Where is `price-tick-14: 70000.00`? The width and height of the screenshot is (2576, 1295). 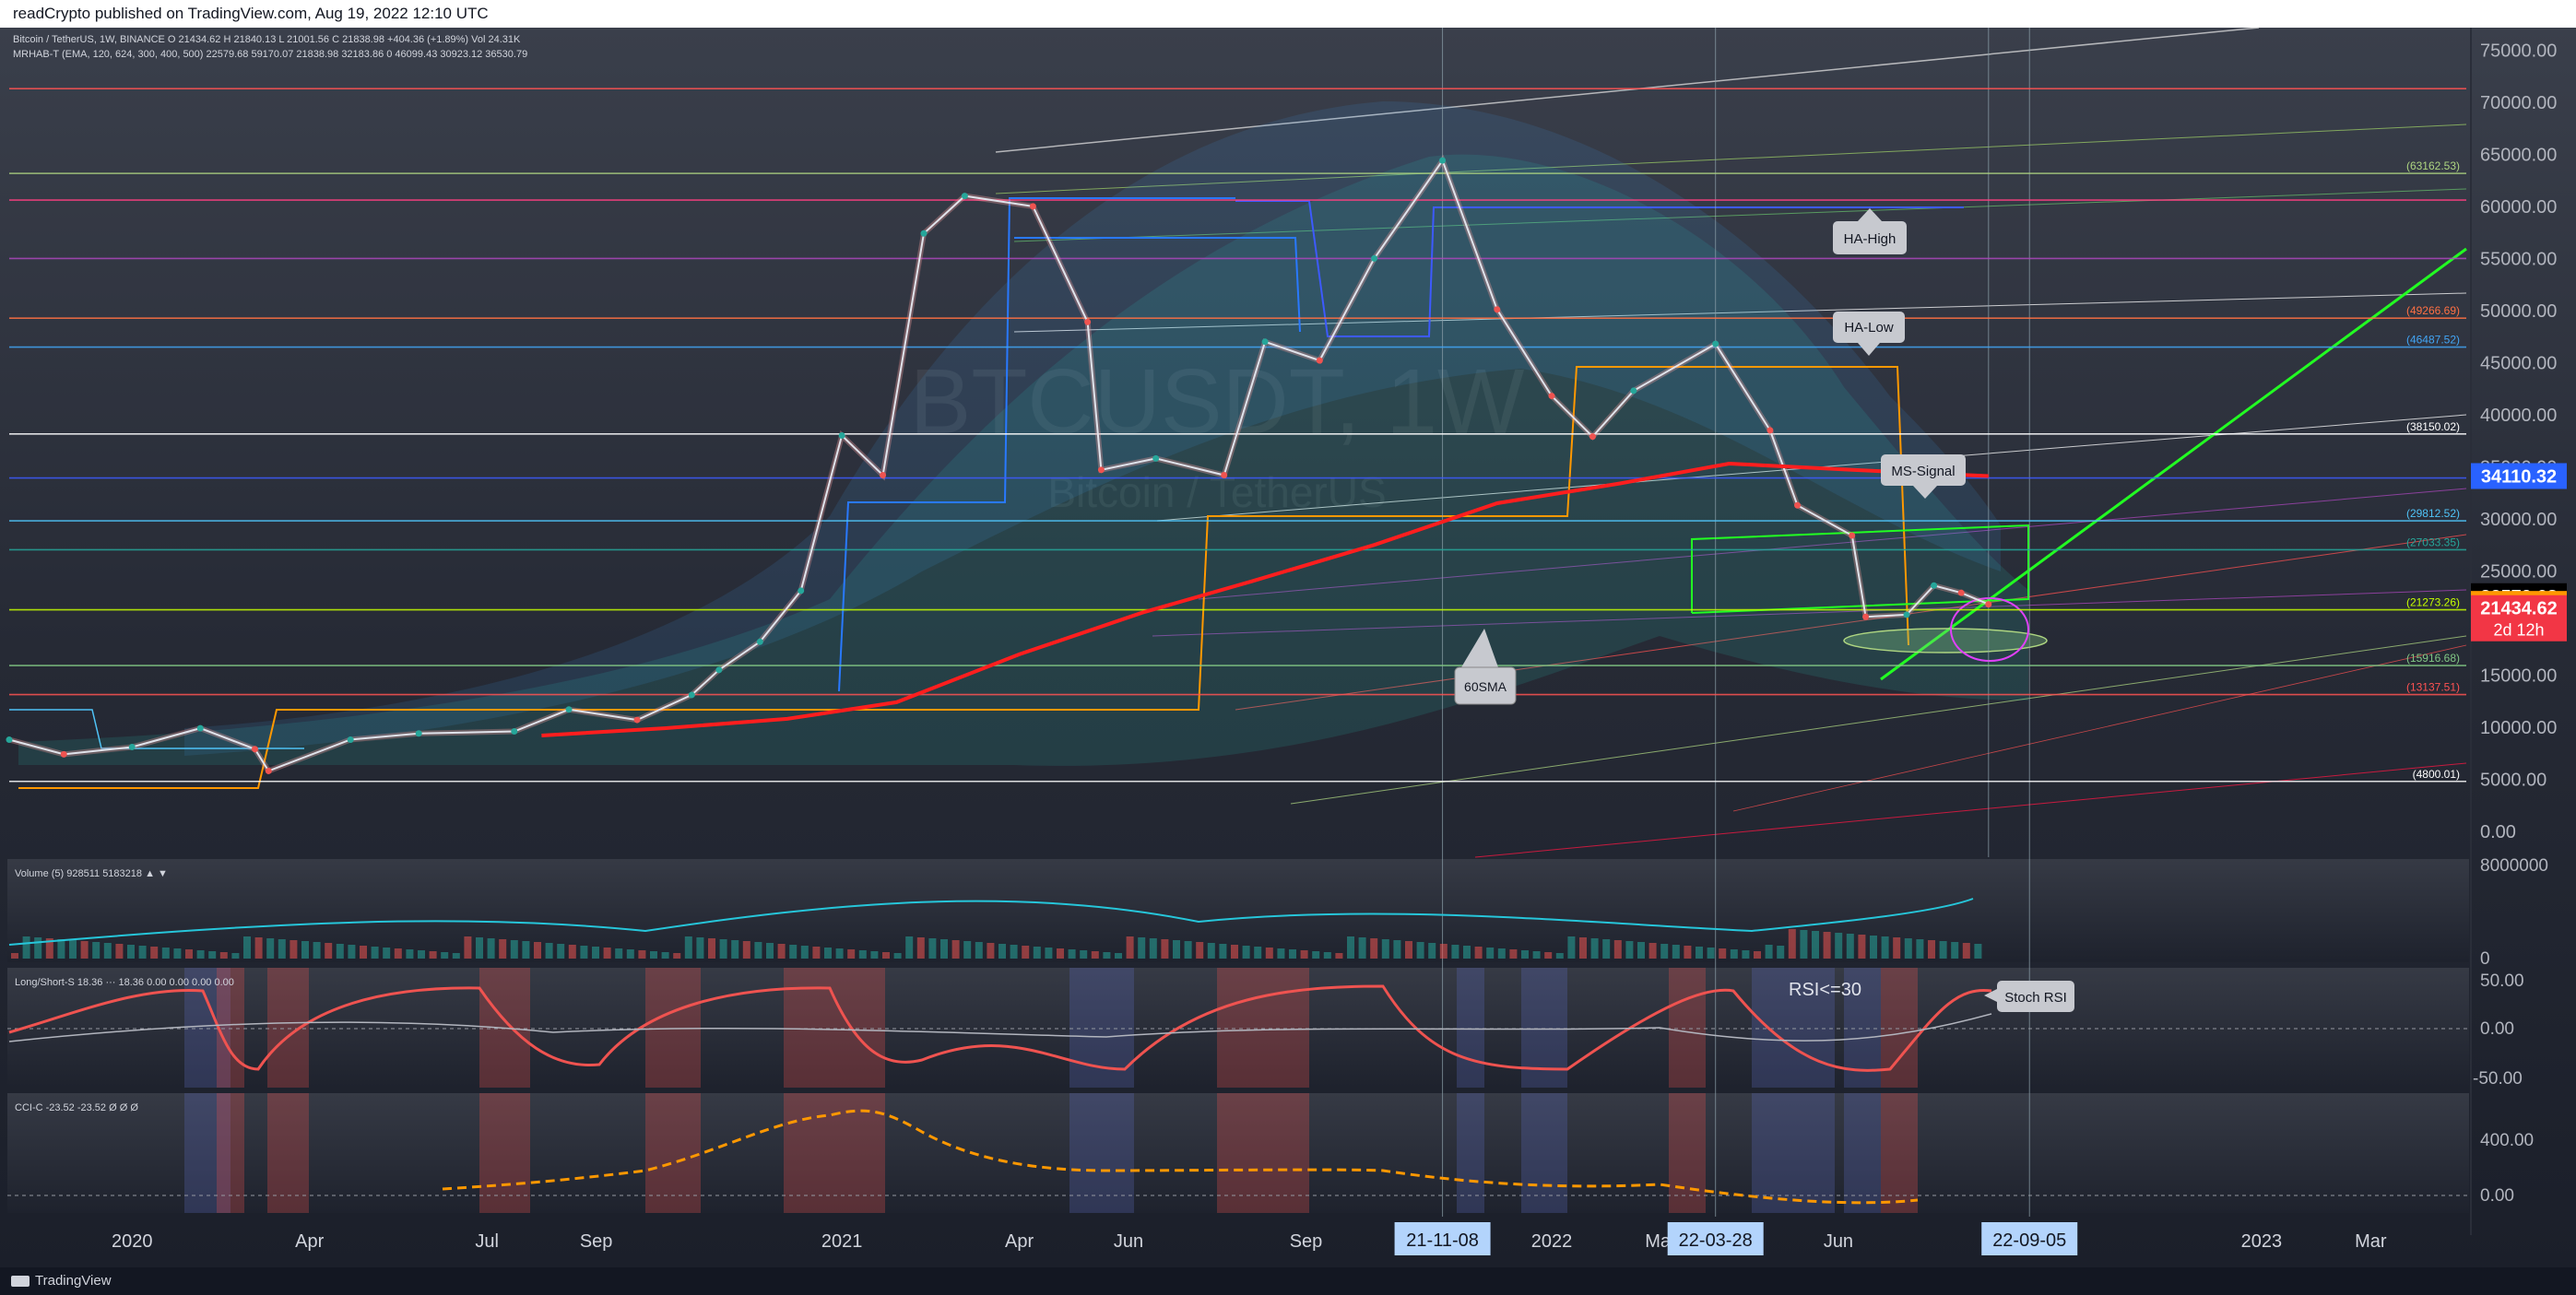 price-tick-14: 70000.00 is located at coordinates (2518, 103).